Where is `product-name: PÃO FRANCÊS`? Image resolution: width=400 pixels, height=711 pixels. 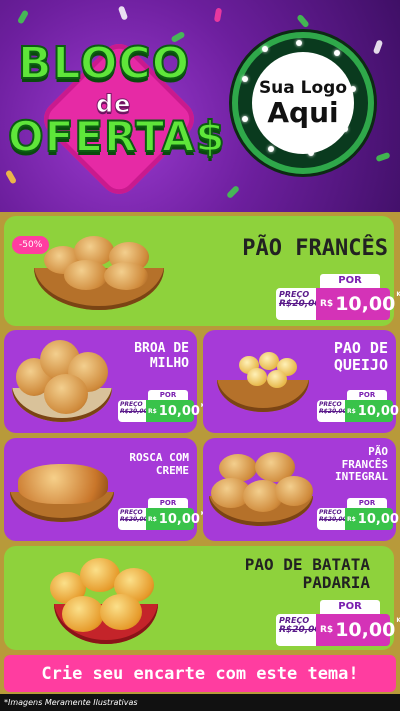
product-name: PÃO FRANCÊS is located at coordinates (315, 248).